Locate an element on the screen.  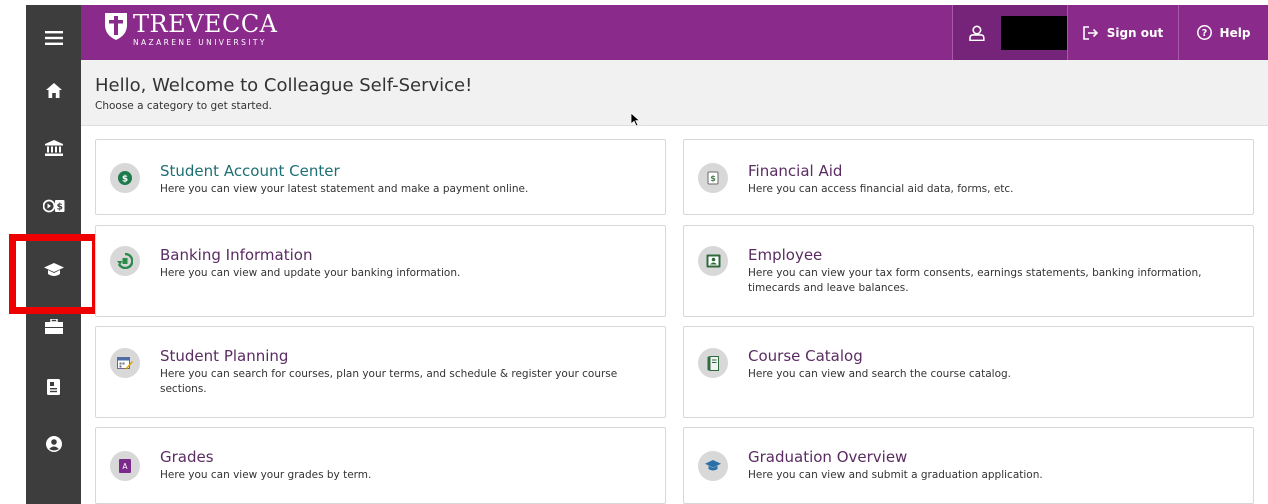
university-logo: TREVECCA NAZARENE UNIVERSITY is located at coordinates (190, 33).